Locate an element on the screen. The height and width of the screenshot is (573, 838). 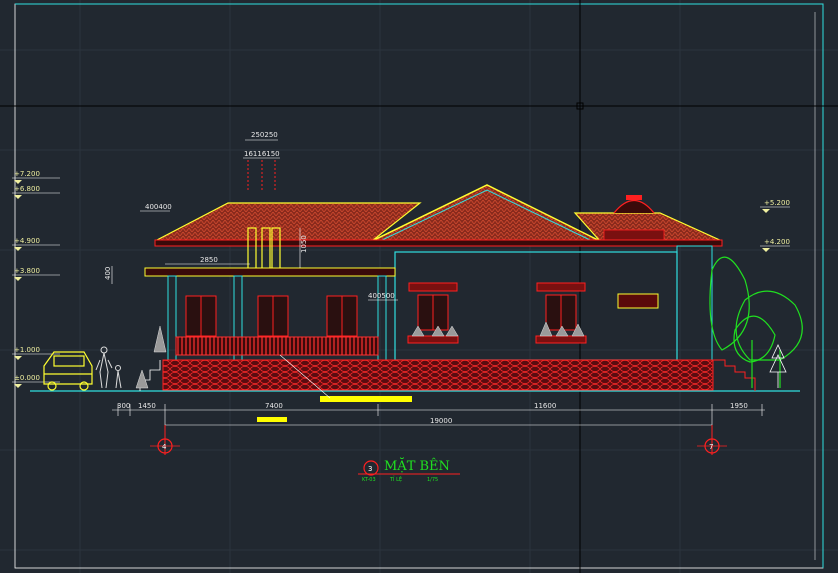
svg-text: +4.900 is located at coordinates (27, 241).